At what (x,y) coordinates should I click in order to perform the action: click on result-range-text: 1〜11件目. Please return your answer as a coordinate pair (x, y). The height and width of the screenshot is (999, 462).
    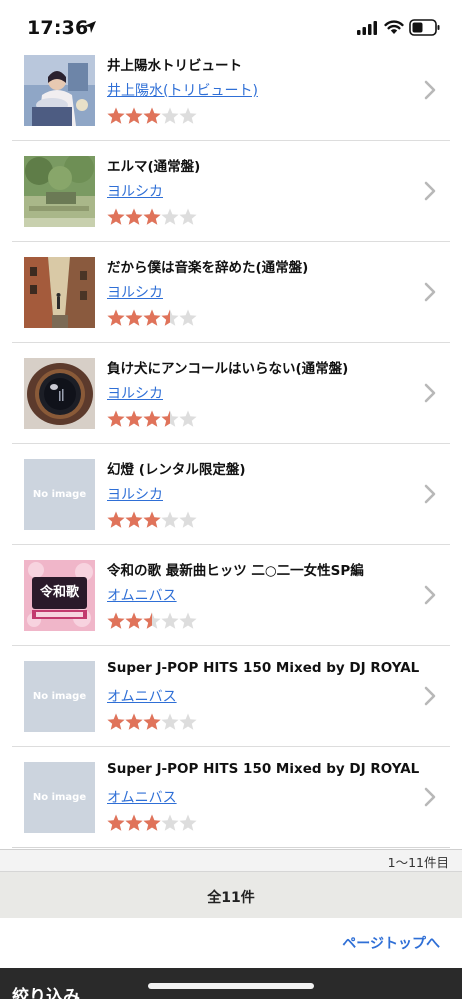
    Looking at the image, I should click on (418, 862).